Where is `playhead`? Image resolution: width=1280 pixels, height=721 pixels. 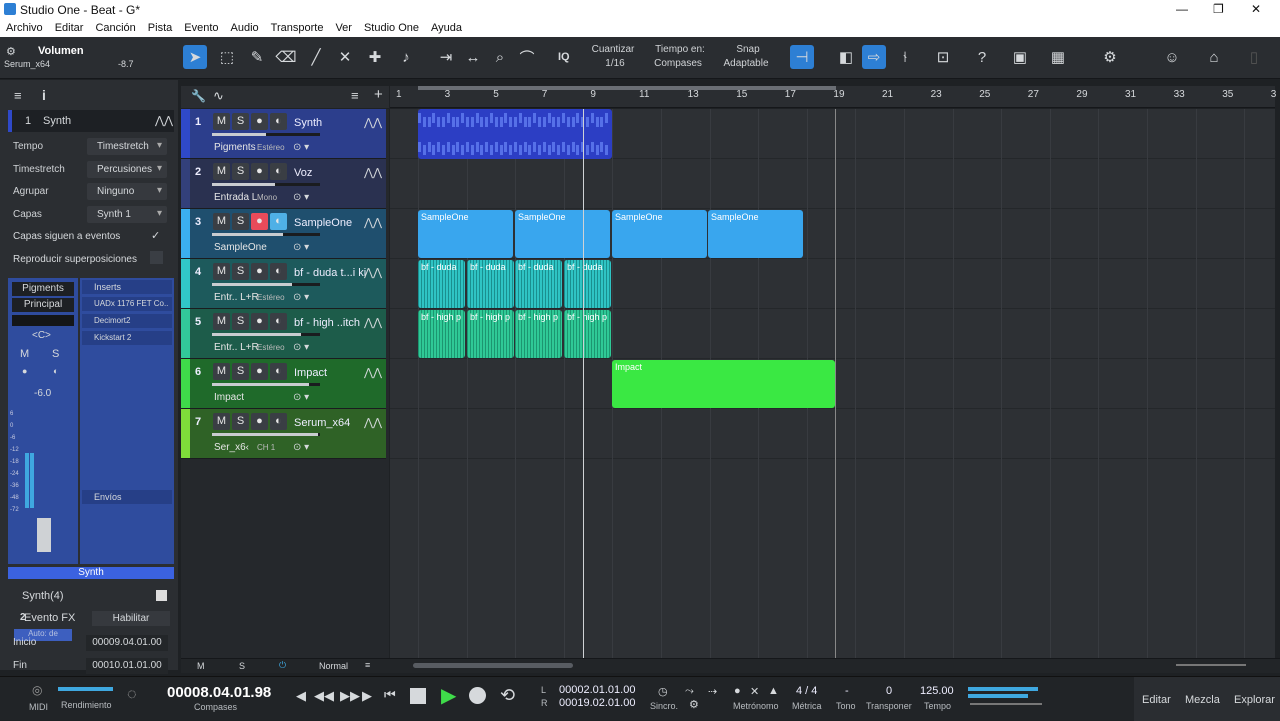 playhead is located at coordinates (583, 383).